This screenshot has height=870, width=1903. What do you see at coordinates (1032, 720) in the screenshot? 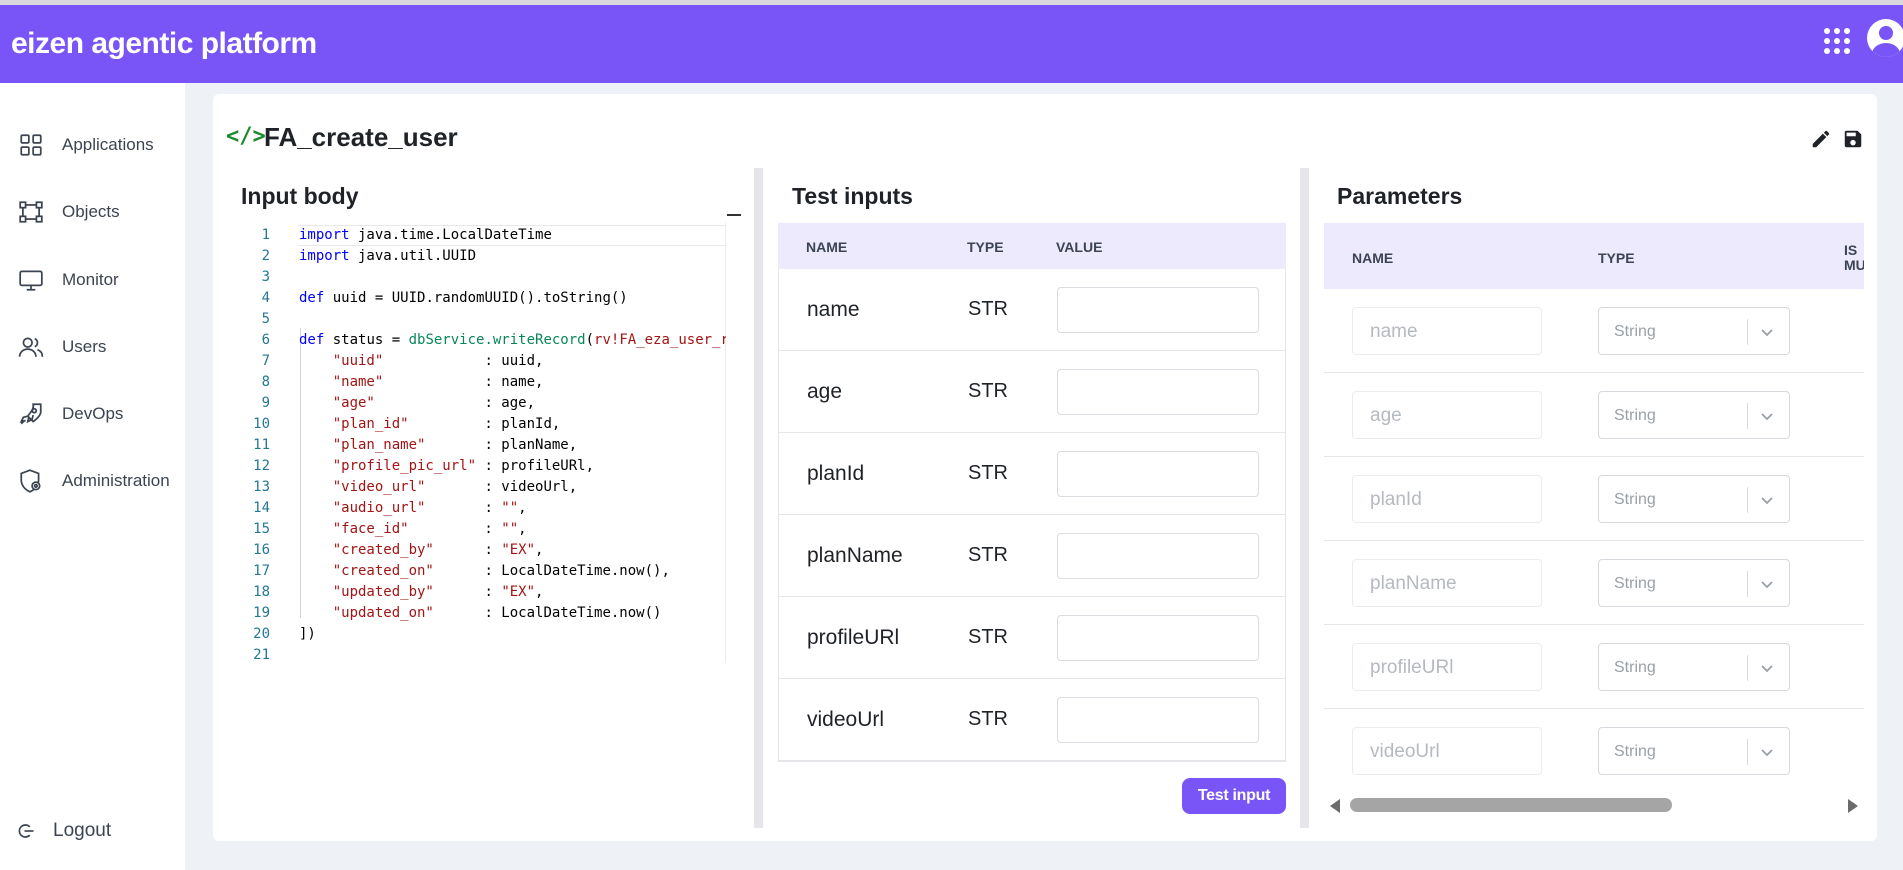
I see `table-row: videoUrl STR` at bounding box center [1032, 720].